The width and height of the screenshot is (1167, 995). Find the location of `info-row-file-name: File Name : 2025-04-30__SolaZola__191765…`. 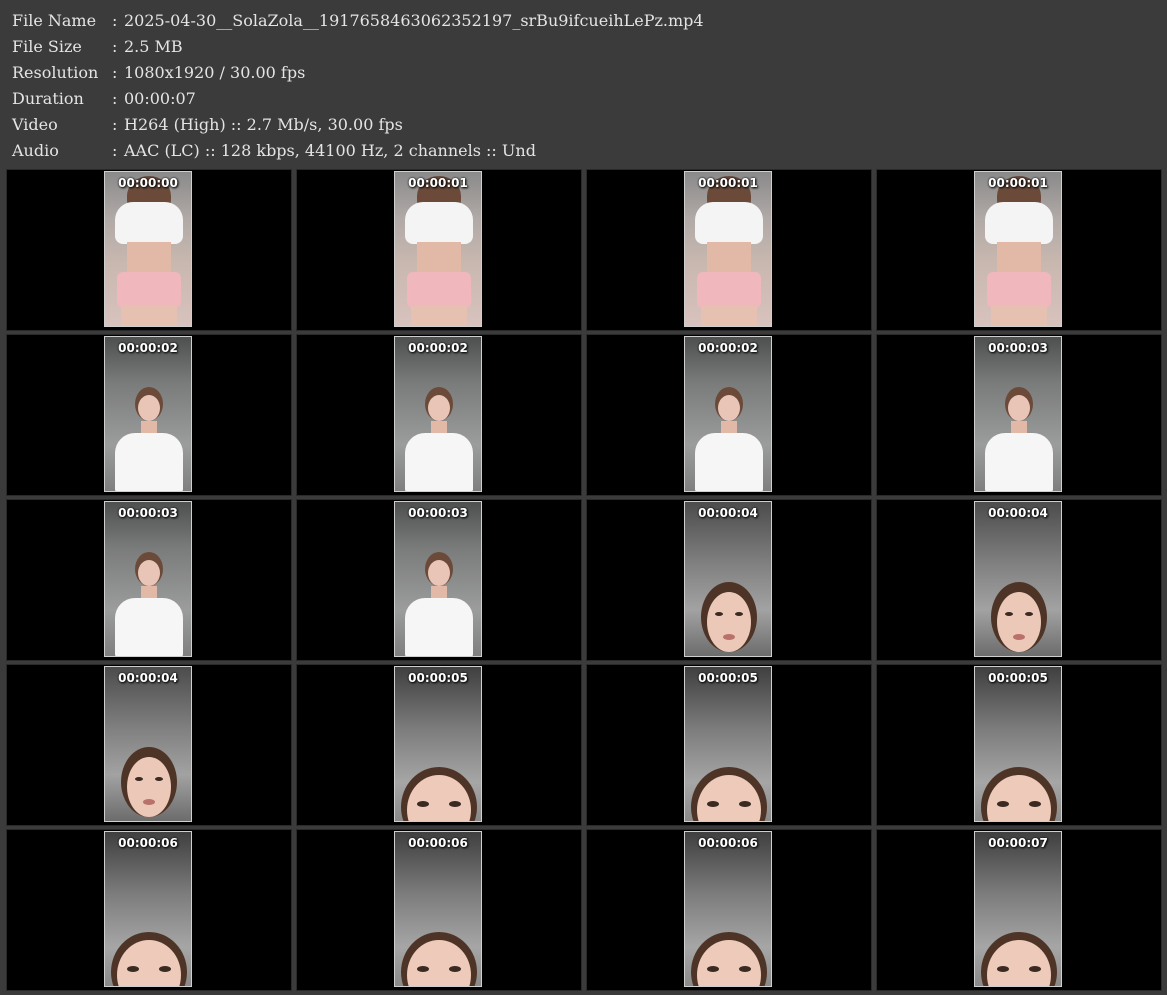

info-row-file-name: File Name : 2025-04-30__SolaZola__191765… is located at coordinates (358, 21).